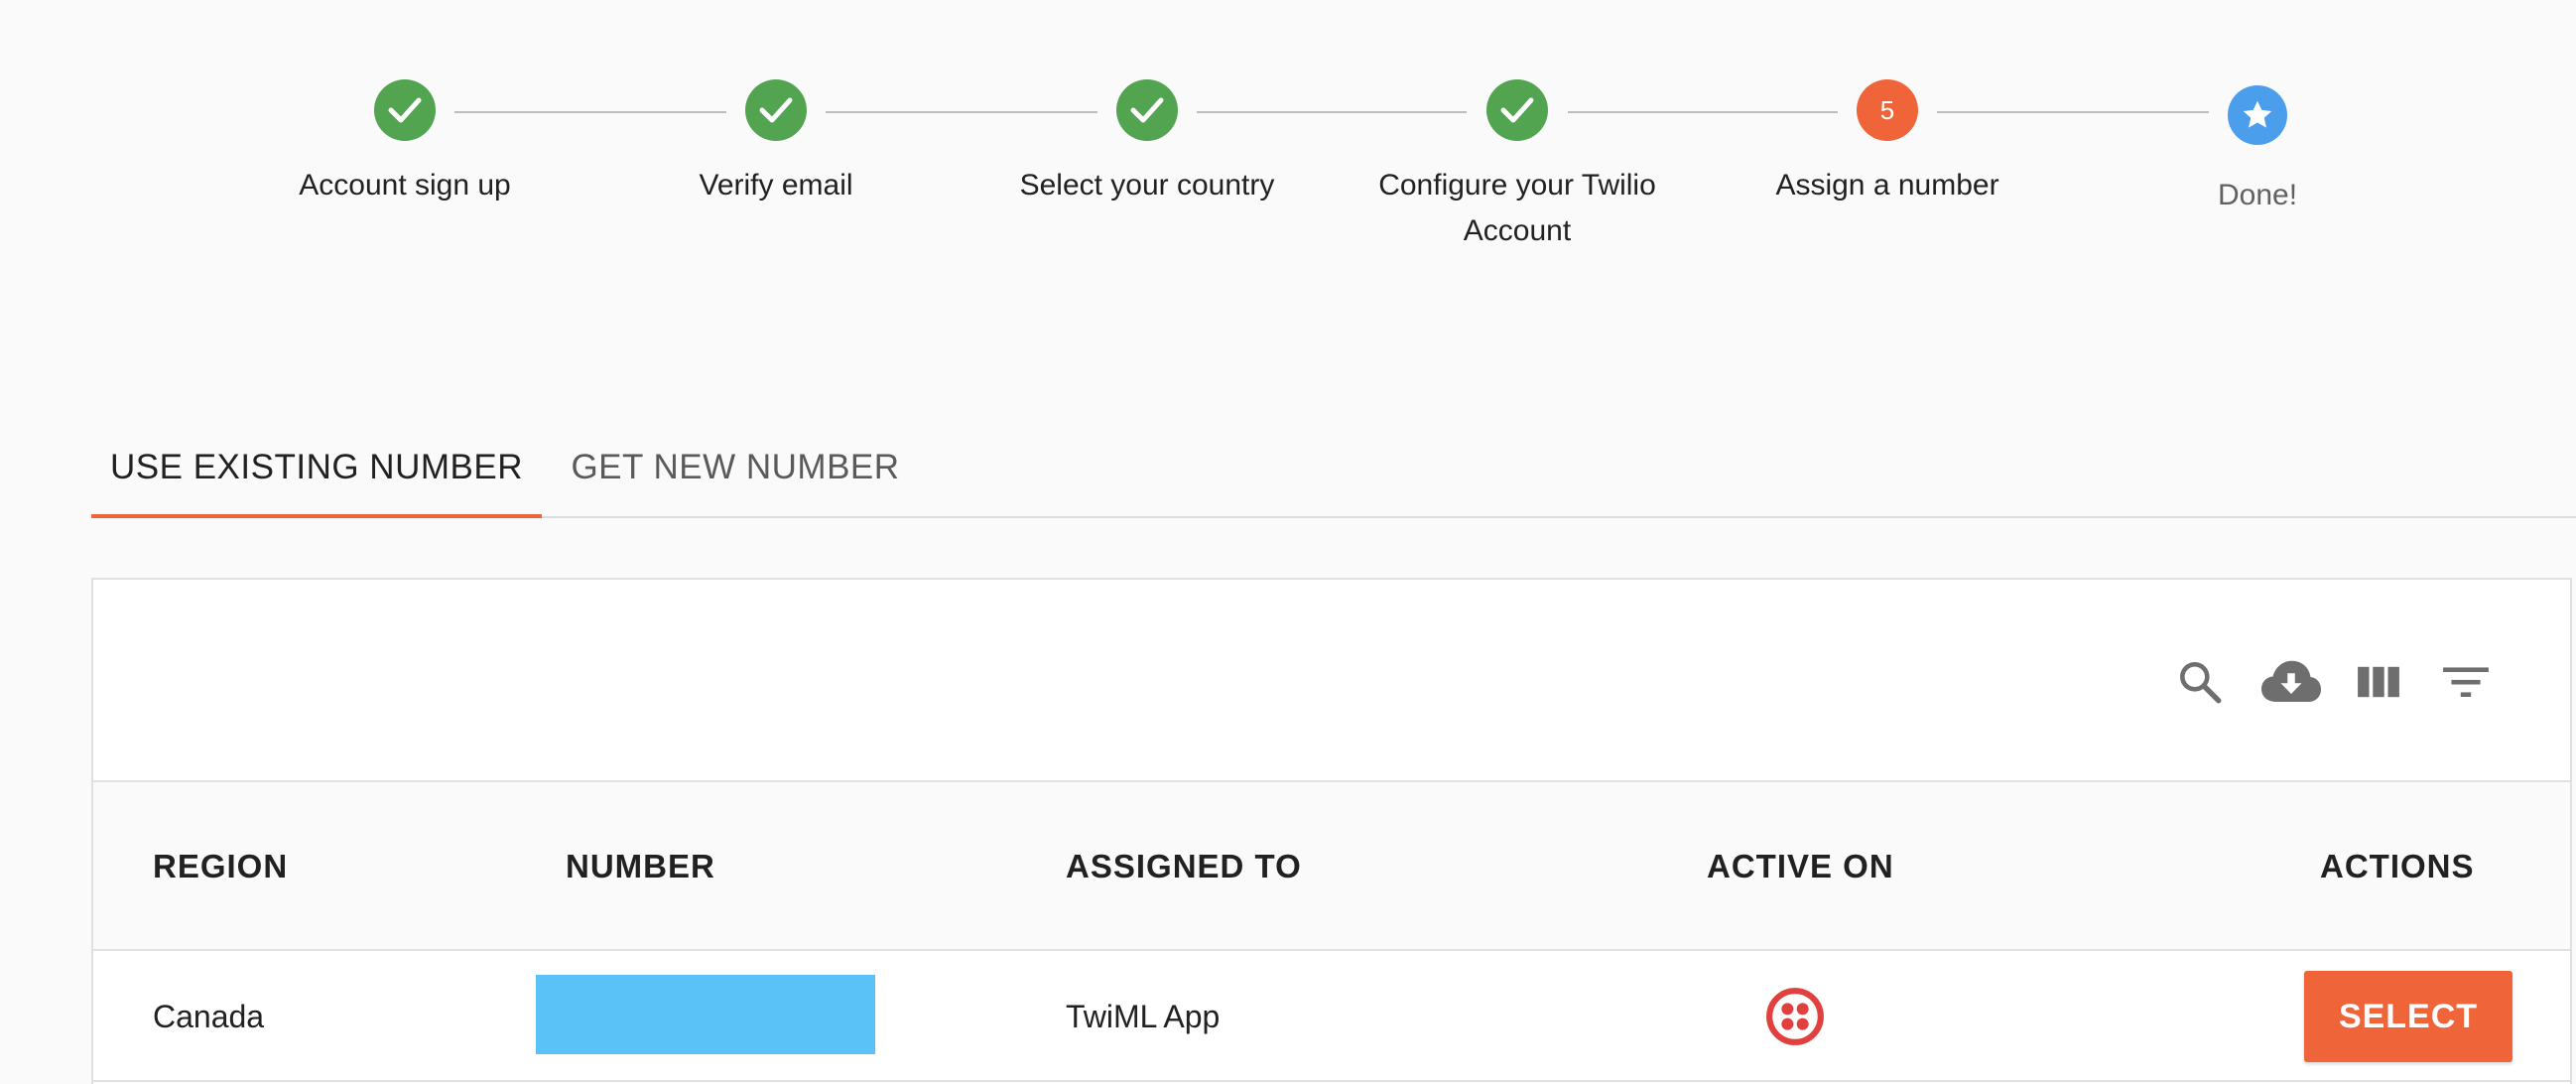 Image resolution: width=2576 pixels, height=1084 pixels. What do you see at coordinates (2466, 682) in the screenshot?
I see `filter-list-icon` at bounding box center [2466, 682].